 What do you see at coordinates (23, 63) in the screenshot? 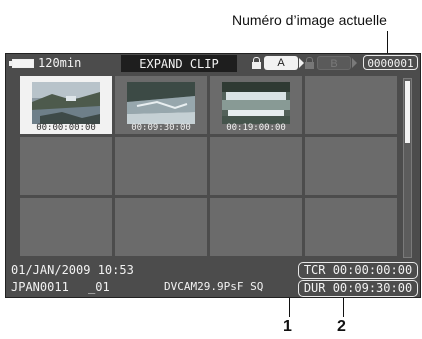
I see `battery-icon` at bounding box center [23, 63].